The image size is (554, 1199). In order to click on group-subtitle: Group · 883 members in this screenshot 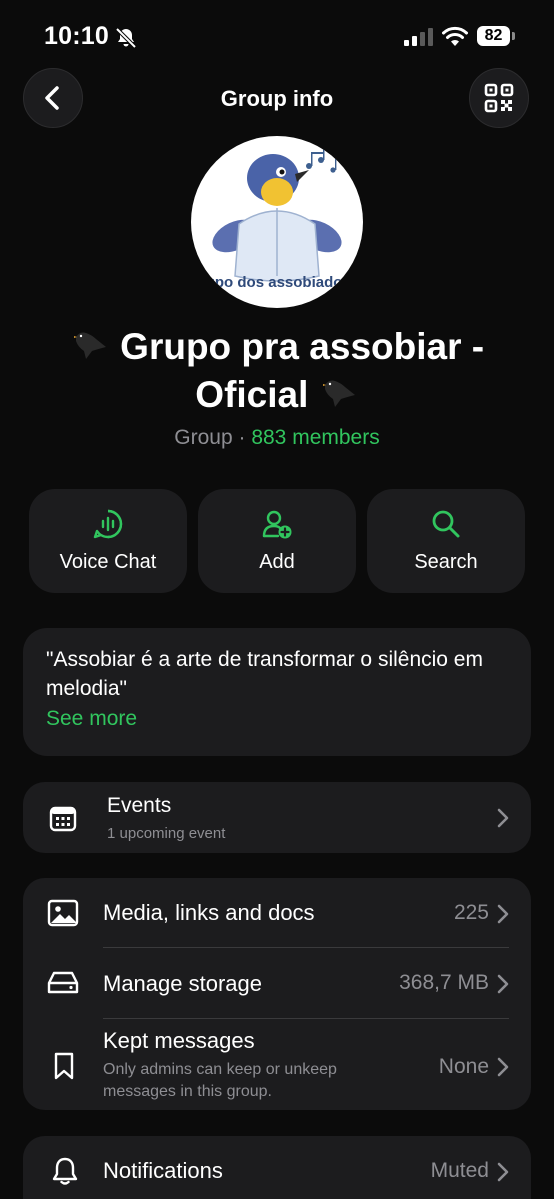, I will do `click(277, 438)`.